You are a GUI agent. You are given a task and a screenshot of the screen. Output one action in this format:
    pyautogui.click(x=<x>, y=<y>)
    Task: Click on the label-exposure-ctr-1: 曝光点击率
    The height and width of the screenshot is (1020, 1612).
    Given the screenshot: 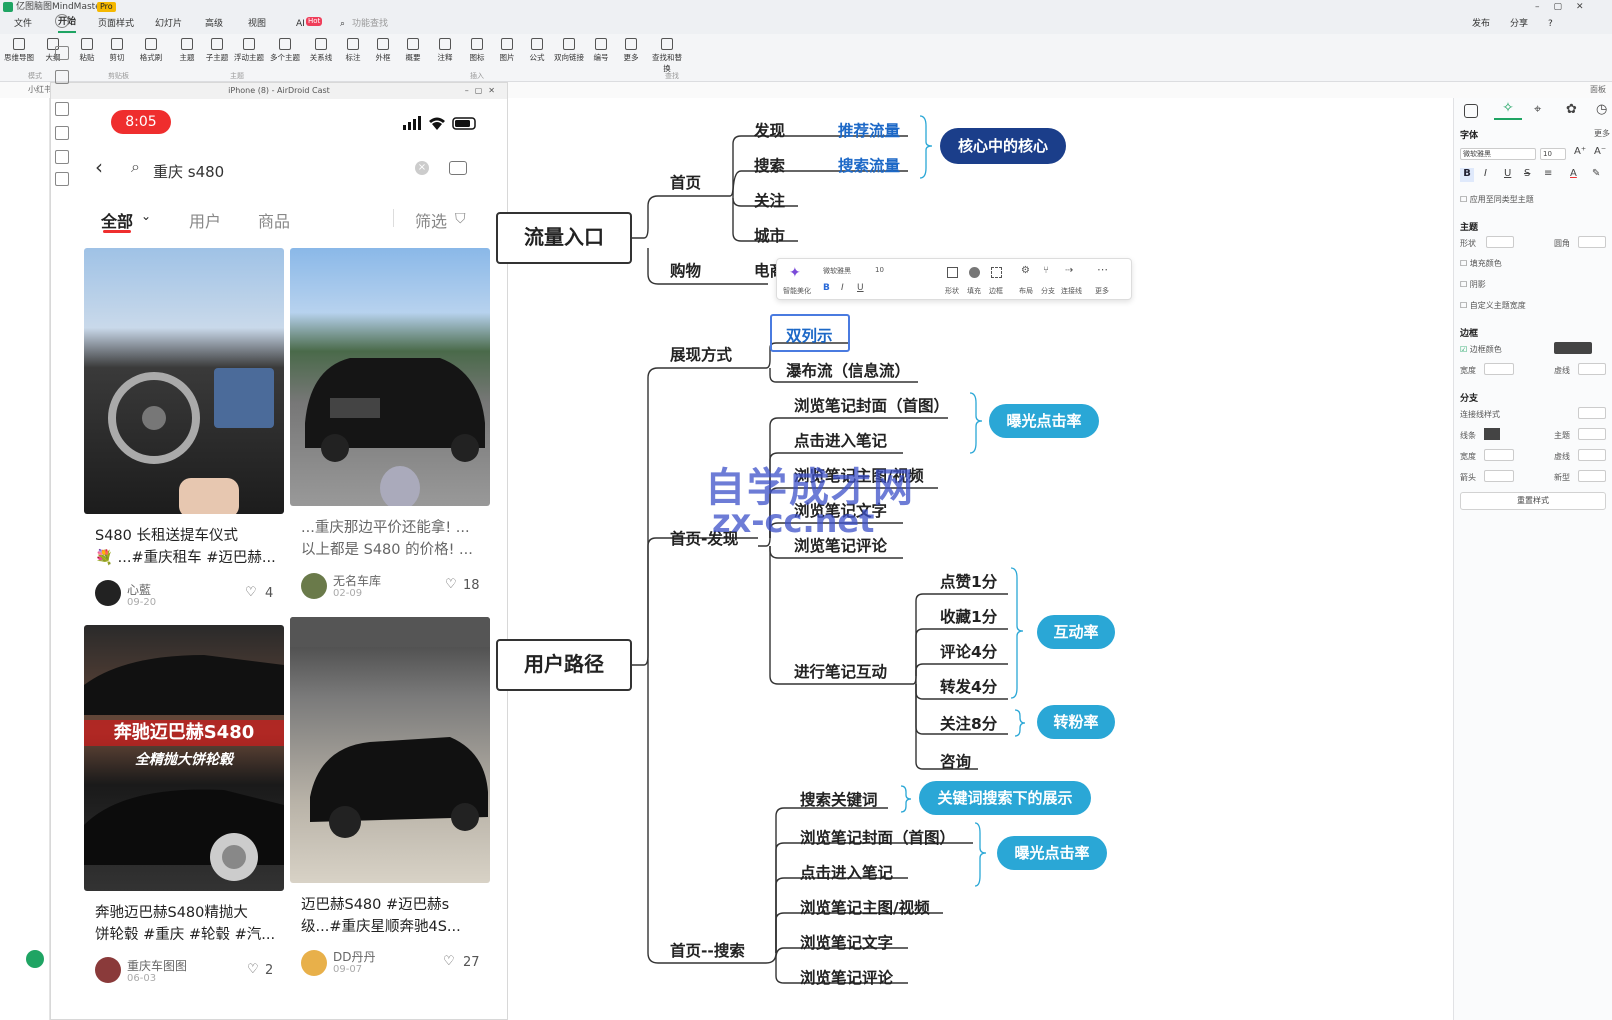 What is the action you would take?
    pyautogui.click(x=1044, y=421)
    